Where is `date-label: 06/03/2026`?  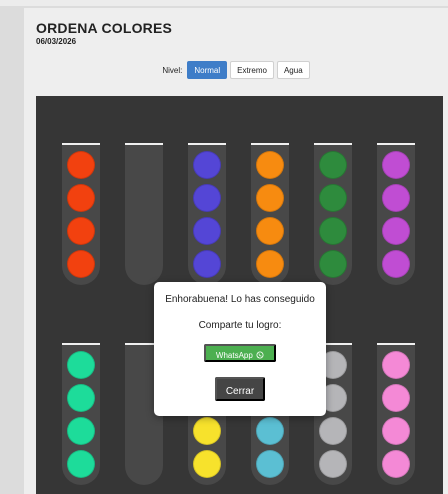 date-label: 06/03/2026 is located at coordinates (56, 41).